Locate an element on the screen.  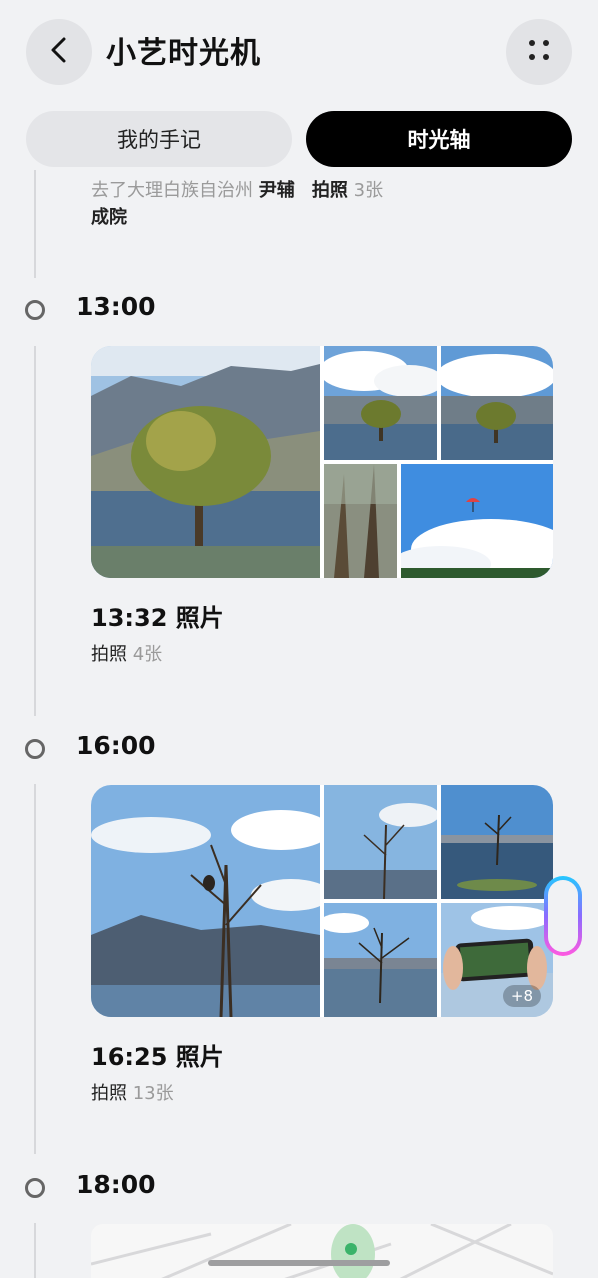
chevron-left-icon is located at coordinates (59, 52).